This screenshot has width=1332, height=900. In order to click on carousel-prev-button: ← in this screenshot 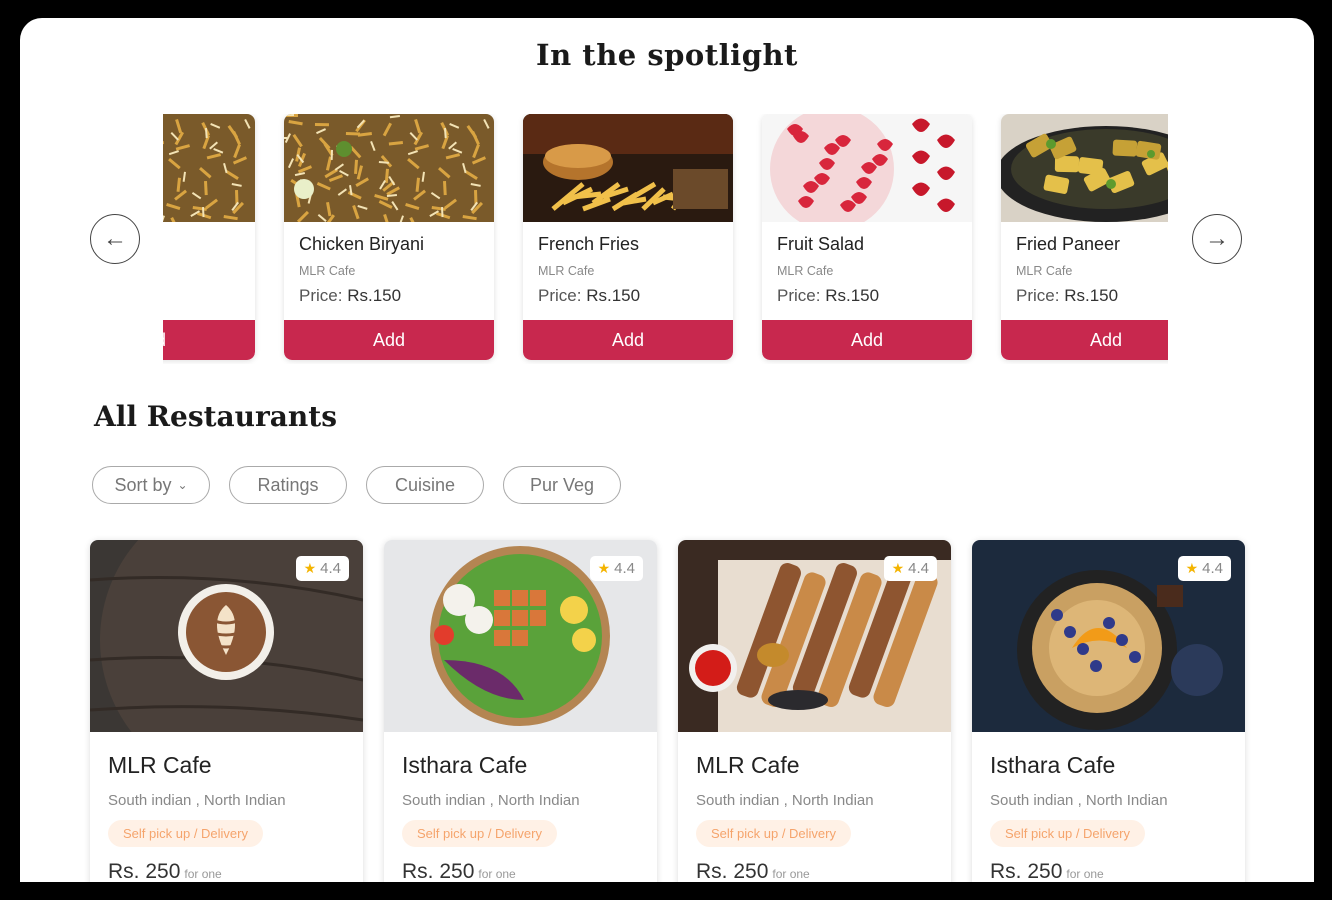, I will do `click(115, 239)`.